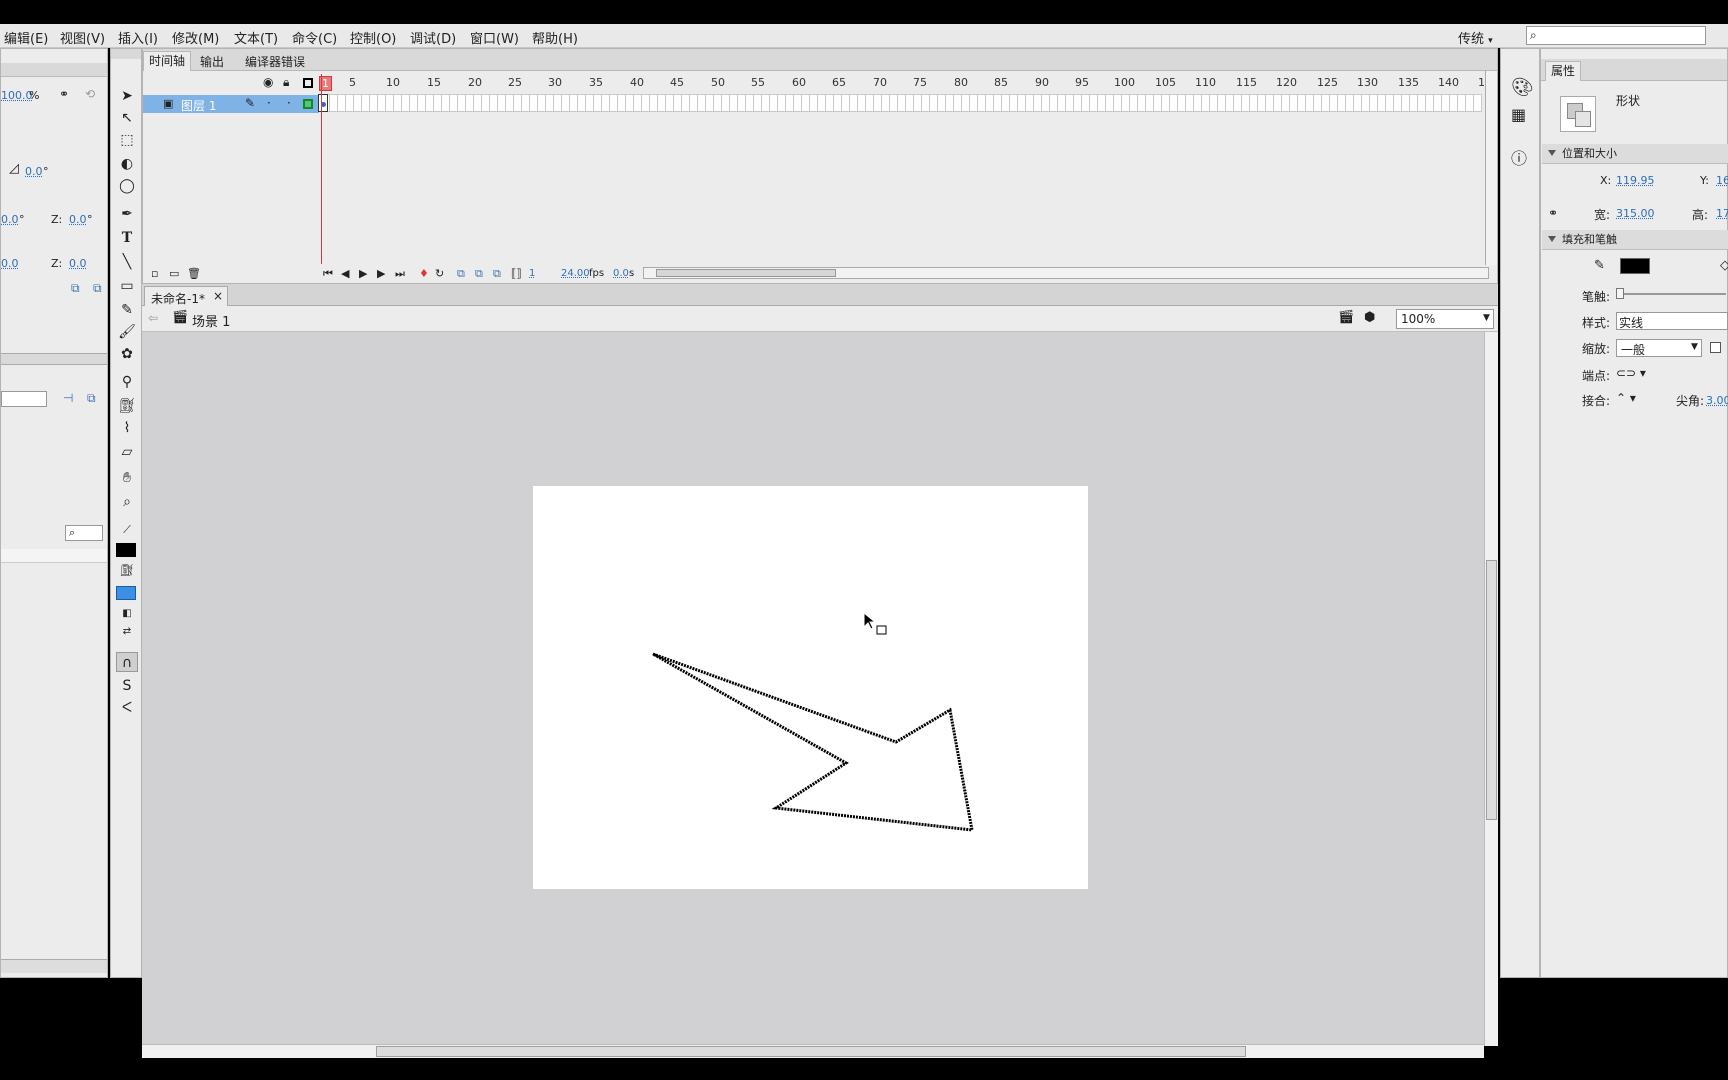  I want to click on first-frame-icon: ⏮︎, so click(328, 274).